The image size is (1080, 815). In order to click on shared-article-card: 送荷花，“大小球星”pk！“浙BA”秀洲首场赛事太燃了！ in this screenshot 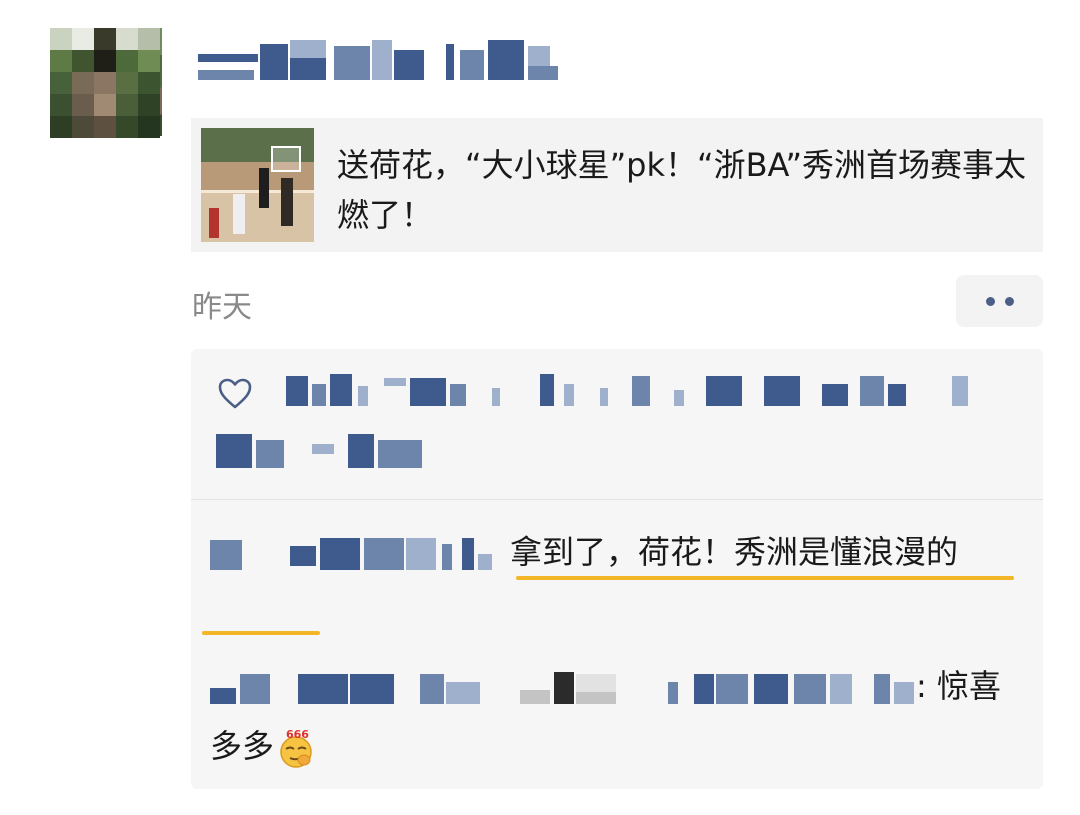, I will do `click(617, 185)`.